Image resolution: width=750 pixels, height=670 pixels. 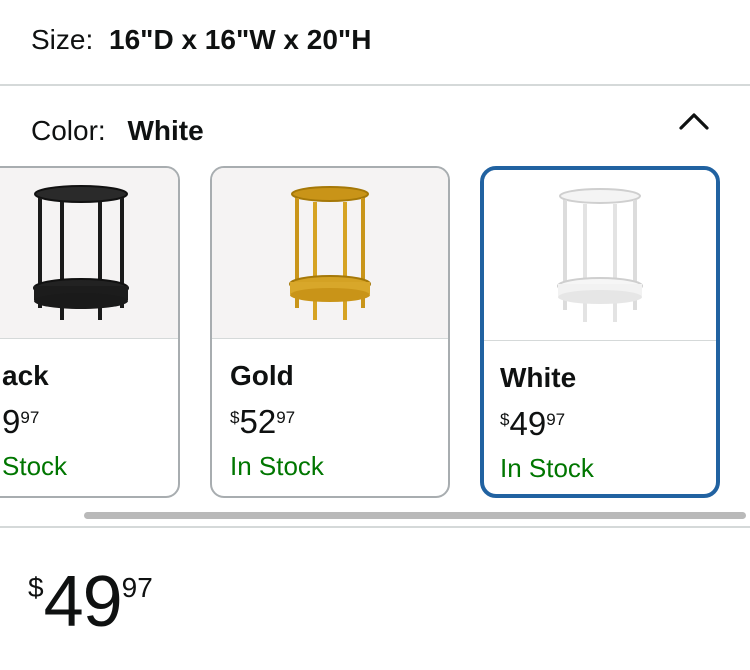 What do you see at coordinates (262, 375) in the screenshot?
I see `swatch-name: Gold` at bounding box center [262, 375].